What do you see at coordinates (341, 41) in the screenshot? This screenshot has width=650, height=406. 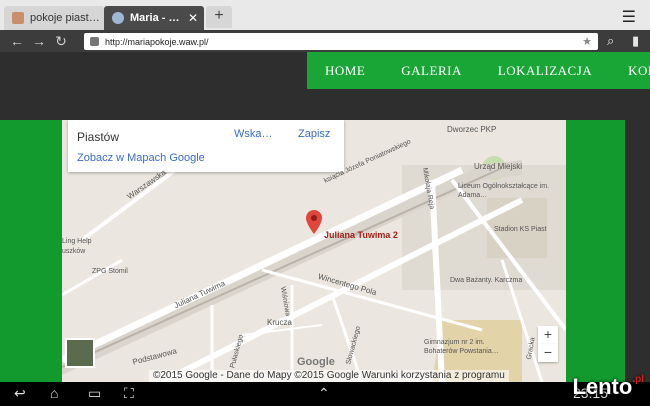 I see `address-bar: http://mariapokoje.waw.pl/ ★` at bounding box center [341, 41].